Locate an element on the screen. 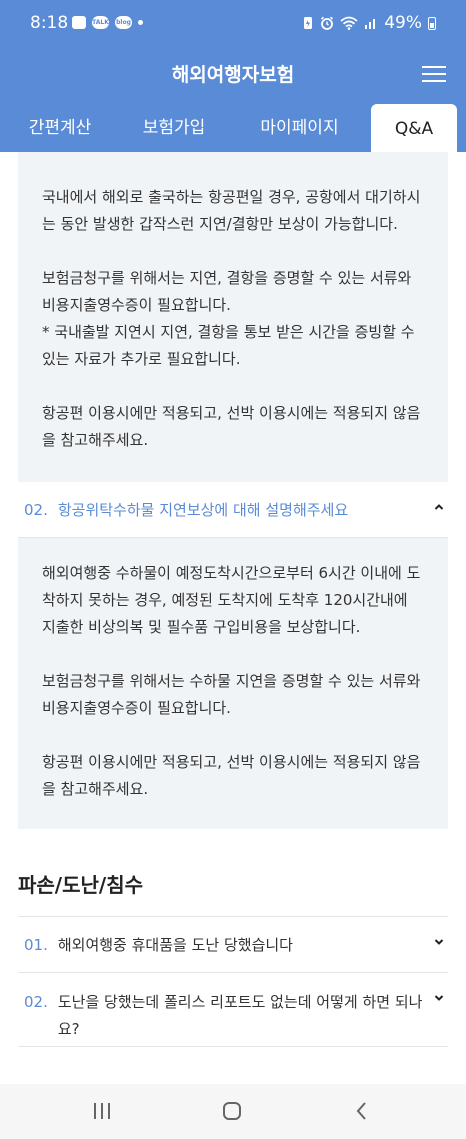 The image size is (466, 1139). faq-question: 02. 항공위탁수하물 지연보상에 대해 설명해주세요 is located at coordinates (233, 510).